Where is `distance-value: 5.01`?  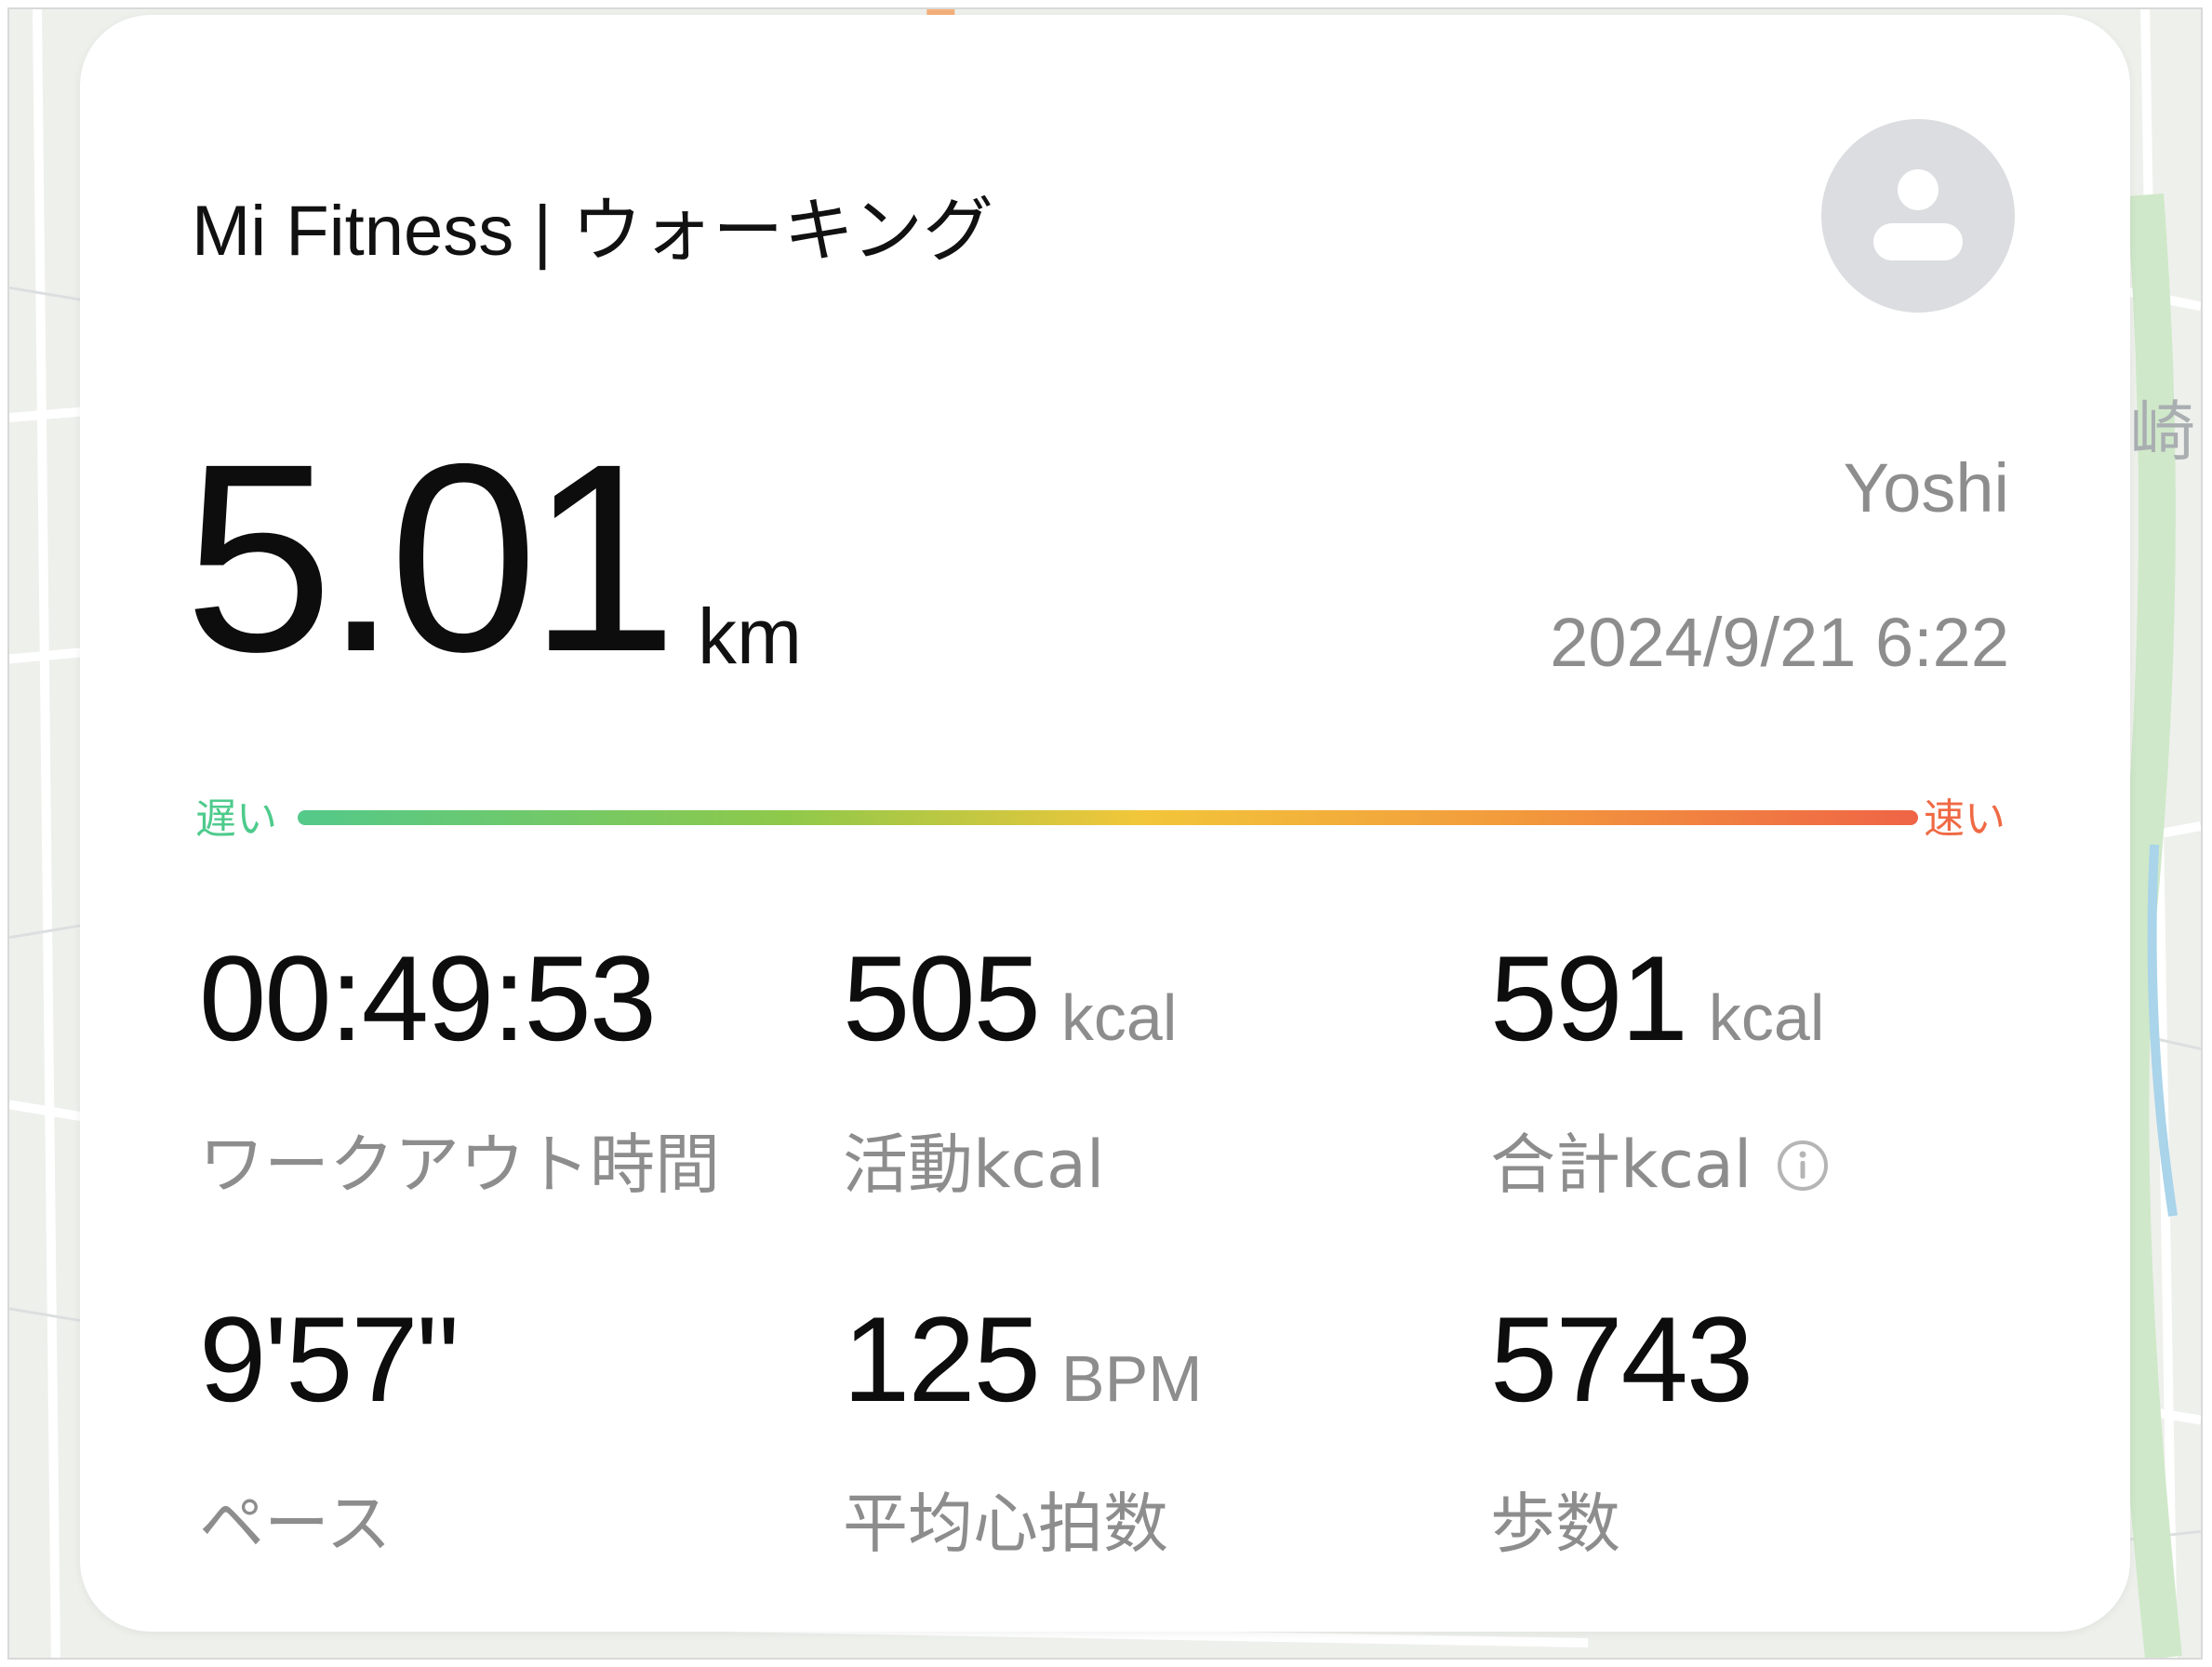 distance-value: 5.01 is located at coordinates (431, 558).